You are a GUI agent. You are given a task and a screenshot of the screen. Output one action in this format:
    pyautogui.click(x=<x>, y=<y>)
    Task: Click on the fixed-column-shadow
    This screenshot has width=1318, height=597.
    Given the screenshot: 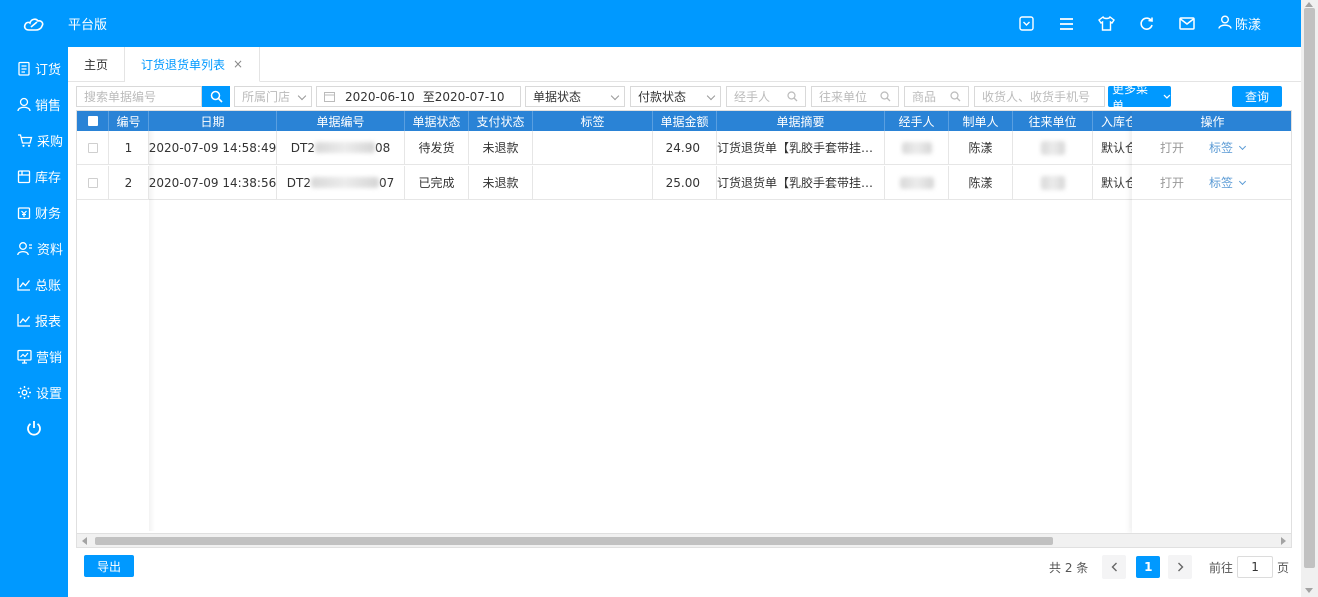 What is the action you would take?
    pyautogui.click(x=152, y=331)
    